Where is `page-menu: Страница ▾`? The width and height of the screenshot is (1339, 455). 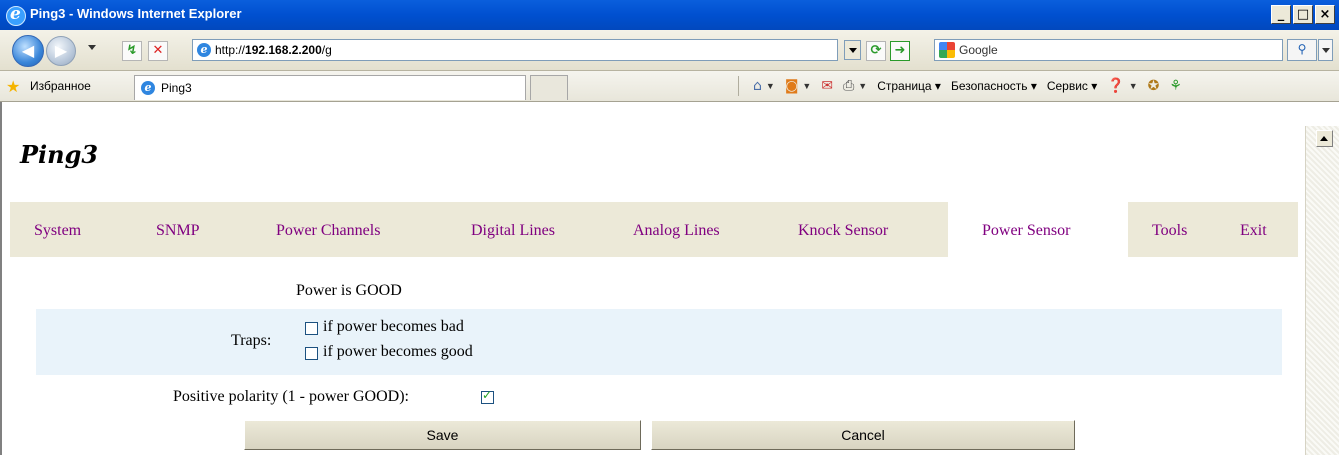 page-menu: Страница ▾ is located at coordinates (909, 86).